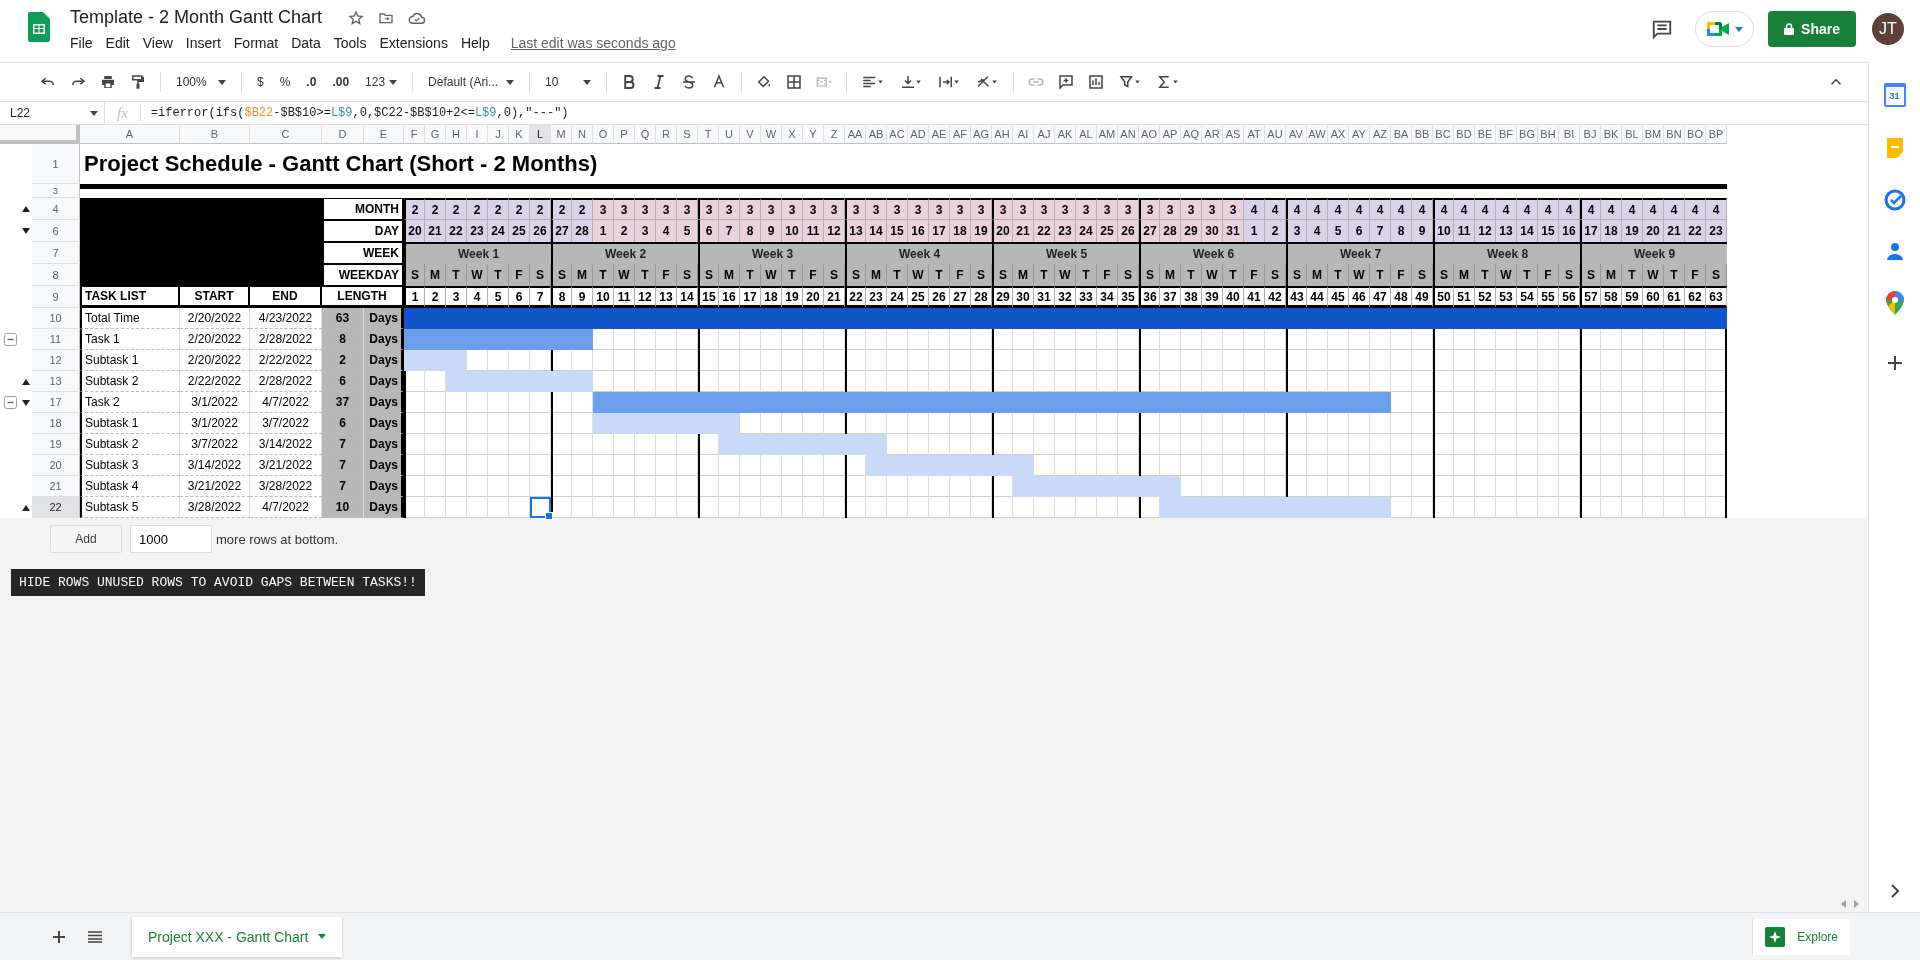 This screenshot has width=1920, height=960. Describe the element at coordinates (56, 465) in the screenshot. I see `row-header: 20` at that location.